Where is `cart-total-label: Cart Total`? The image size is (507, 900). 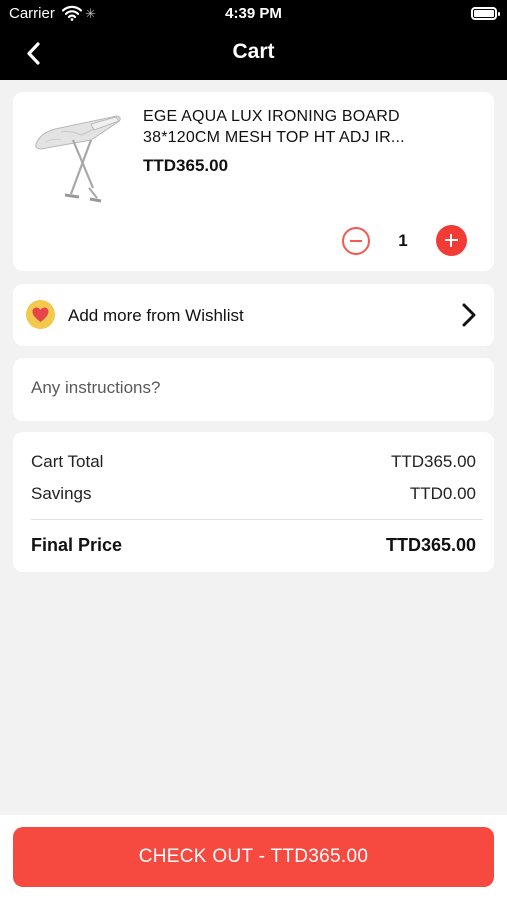
cart-total-label: Cart Total is located at coordinates (67, 461).